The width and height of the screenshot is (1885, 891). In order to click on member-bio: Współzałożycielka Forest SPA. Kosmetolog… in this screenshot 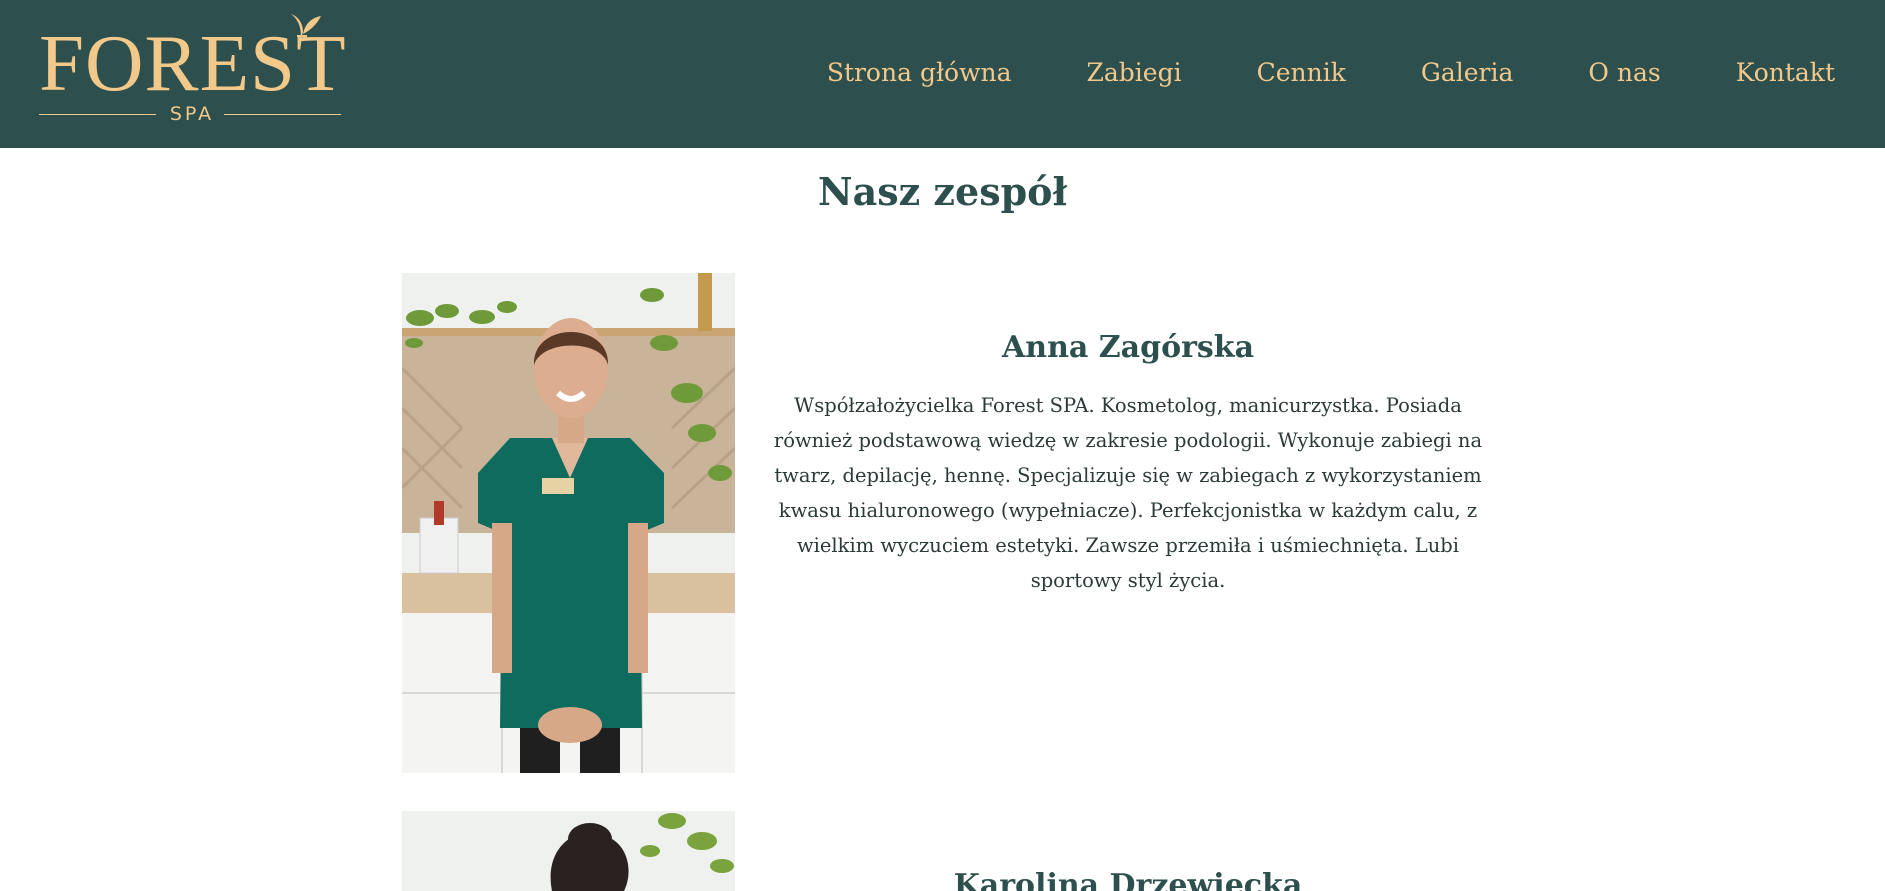, I will do `click(1128, 493)`.